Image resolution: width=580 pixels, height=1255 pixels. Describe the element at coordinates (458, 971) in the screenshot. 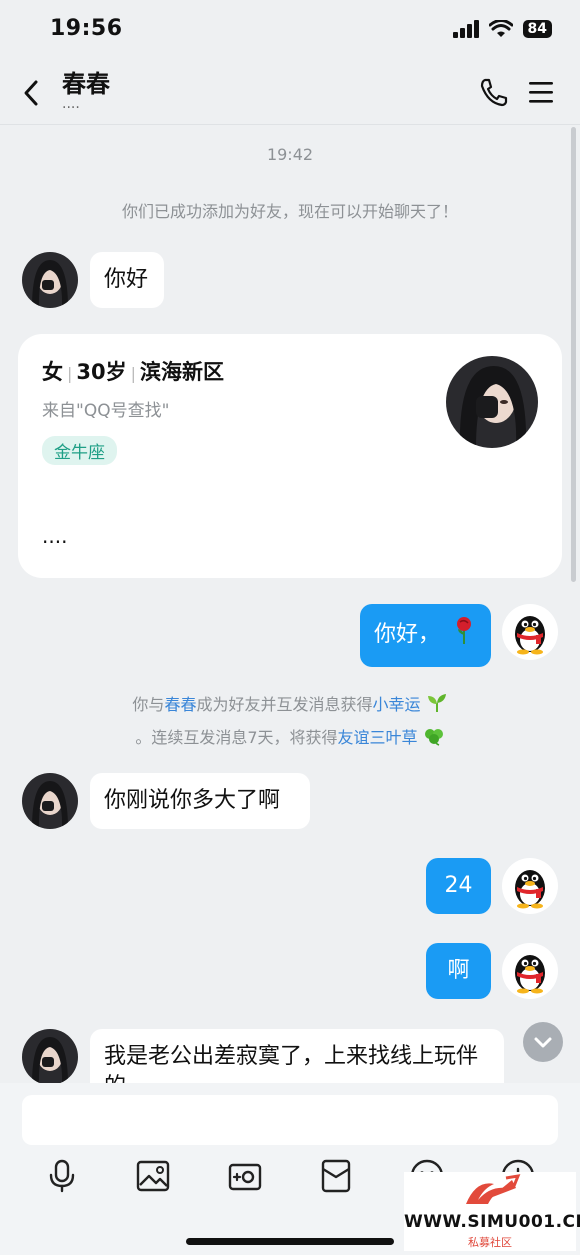

I see `message-bubble-outgoing: 啊` at that location.